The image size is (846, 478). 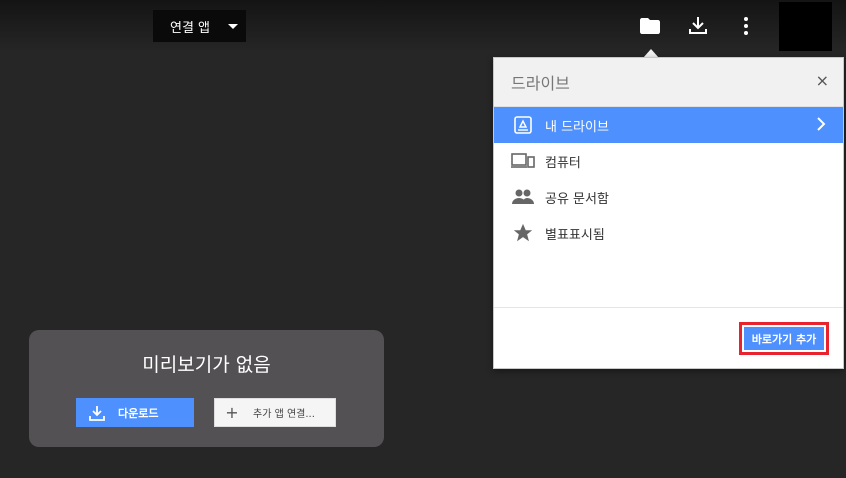 I want to click on viewer-toolbar: 연결 앱, so click(x=423, y=26).